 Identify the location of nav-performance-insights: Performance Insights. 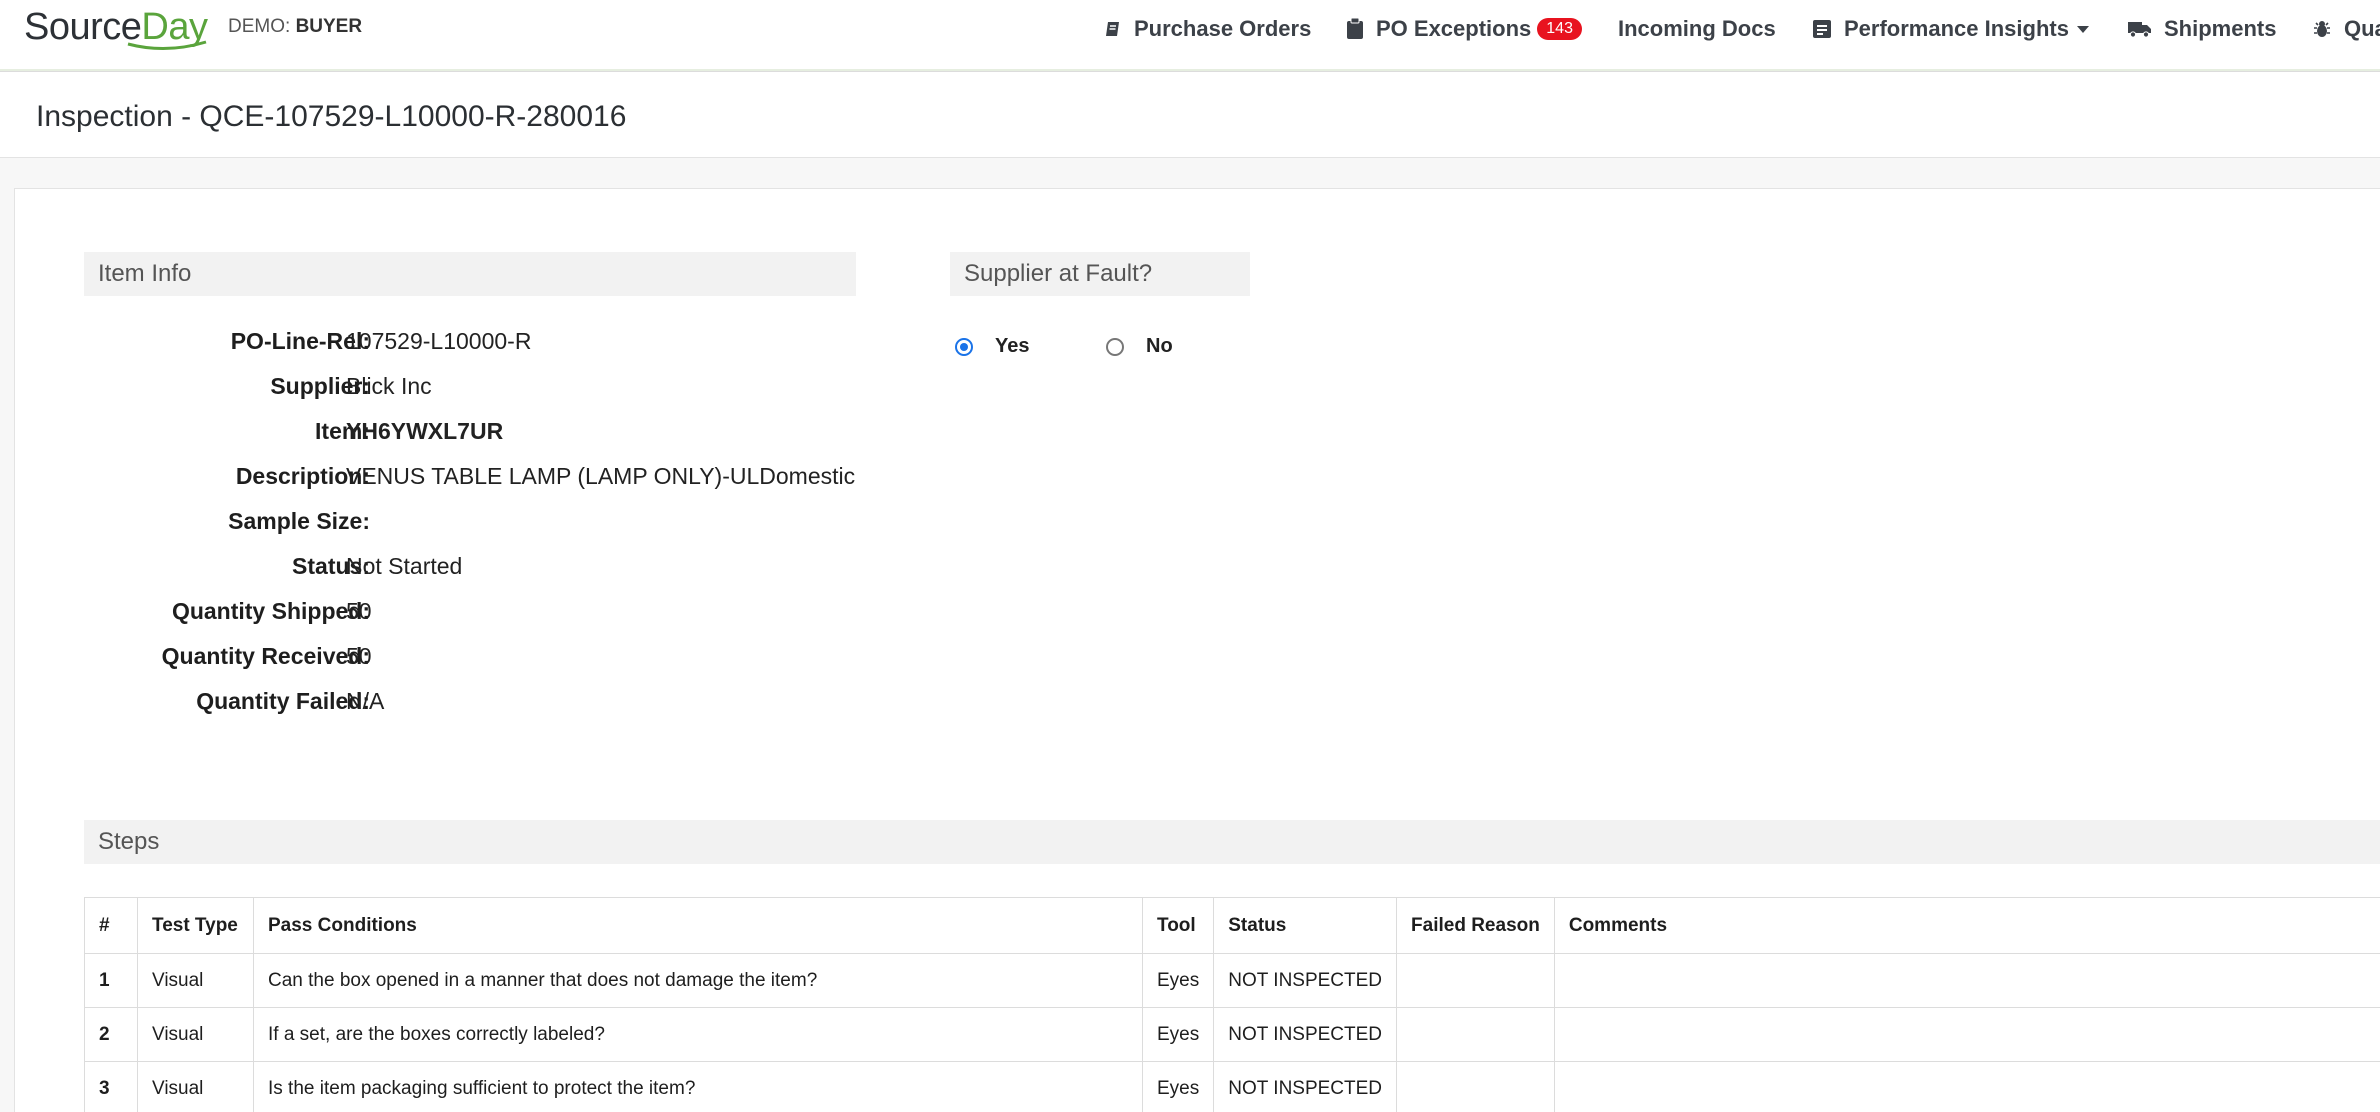
(1950, 29).